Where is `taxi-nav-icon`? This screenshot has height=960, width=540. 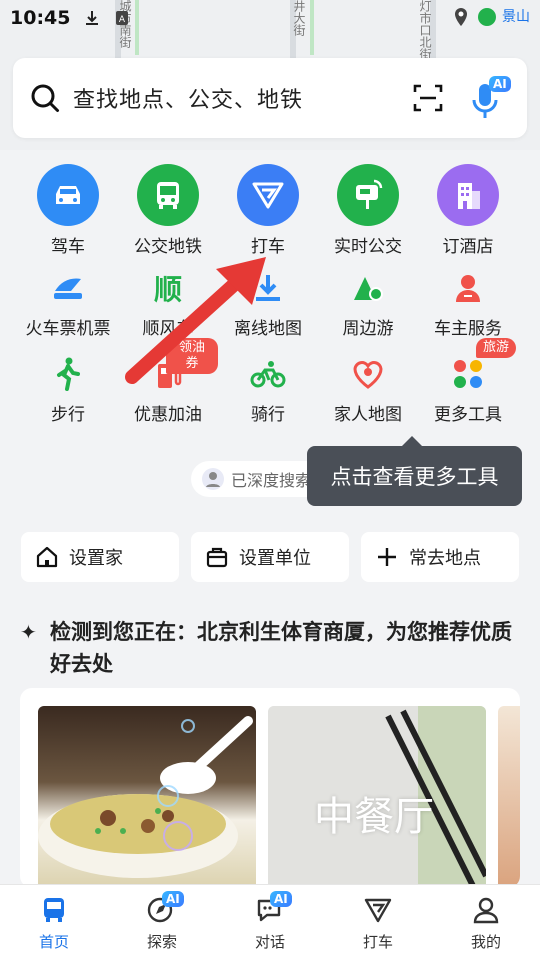 taxi-nav-icon is located at coordinates (378, 910).